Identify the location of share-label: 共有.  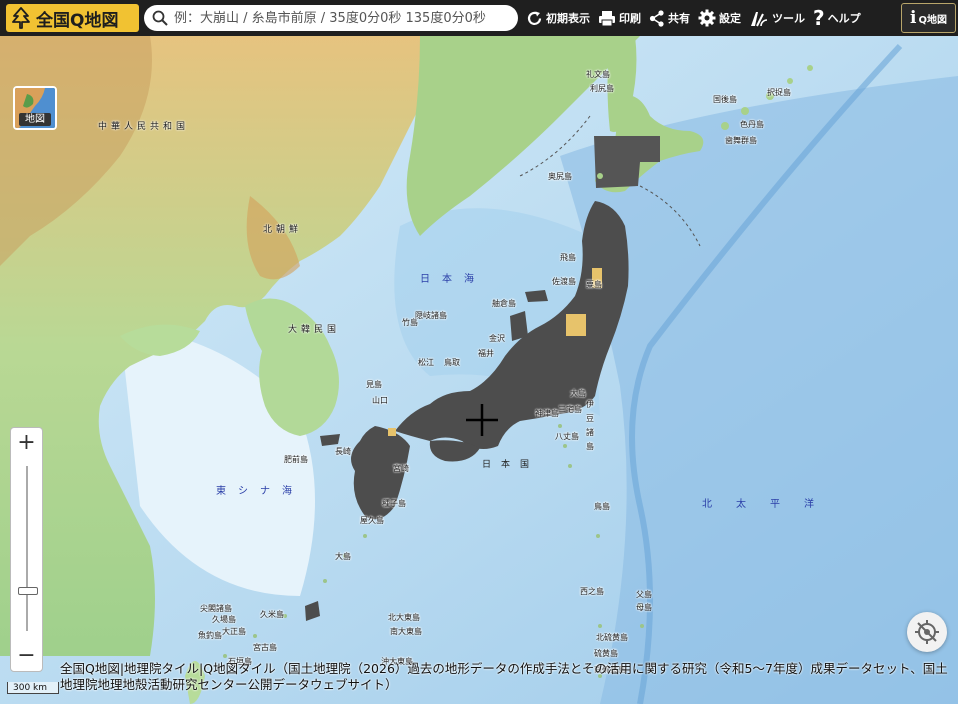
(679, 18).